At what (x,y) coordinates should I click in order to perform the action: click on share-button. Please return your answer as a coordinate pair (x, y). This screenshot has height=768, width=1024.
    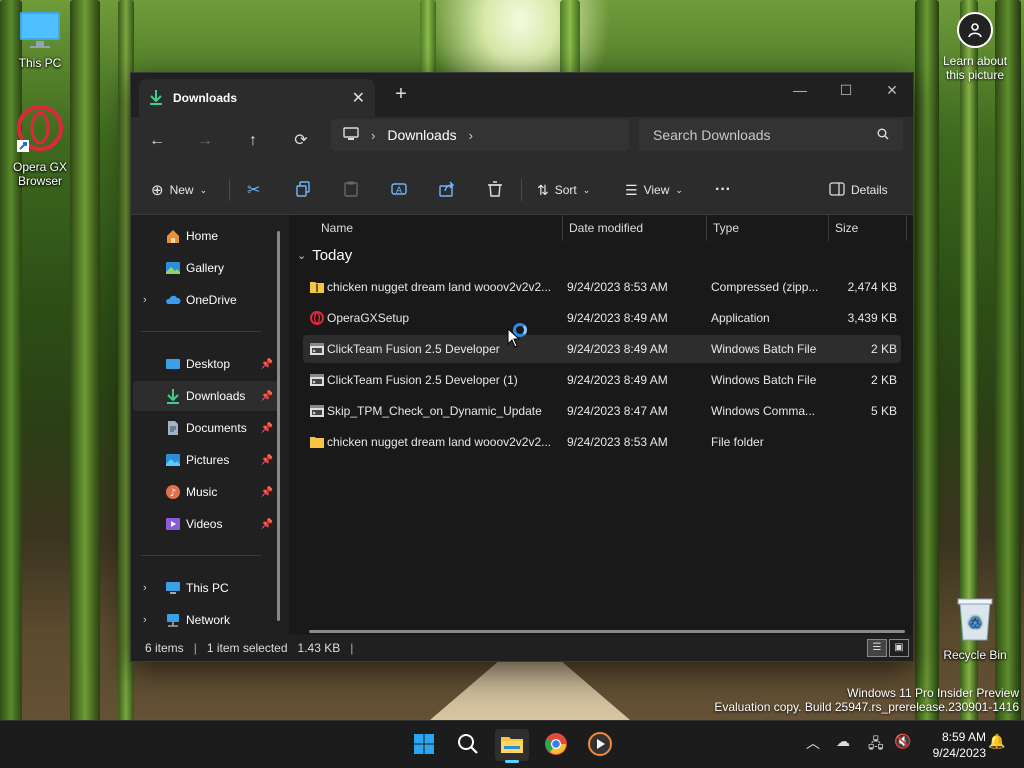
    Looking at the image, I should click on (447, 190).